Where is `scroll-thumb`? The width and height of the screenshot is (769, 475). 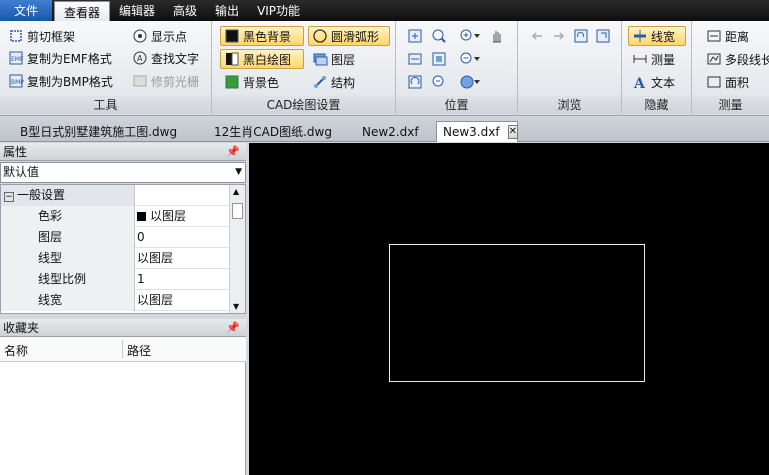 scroll-thumb is located at coordinates (237, 211).